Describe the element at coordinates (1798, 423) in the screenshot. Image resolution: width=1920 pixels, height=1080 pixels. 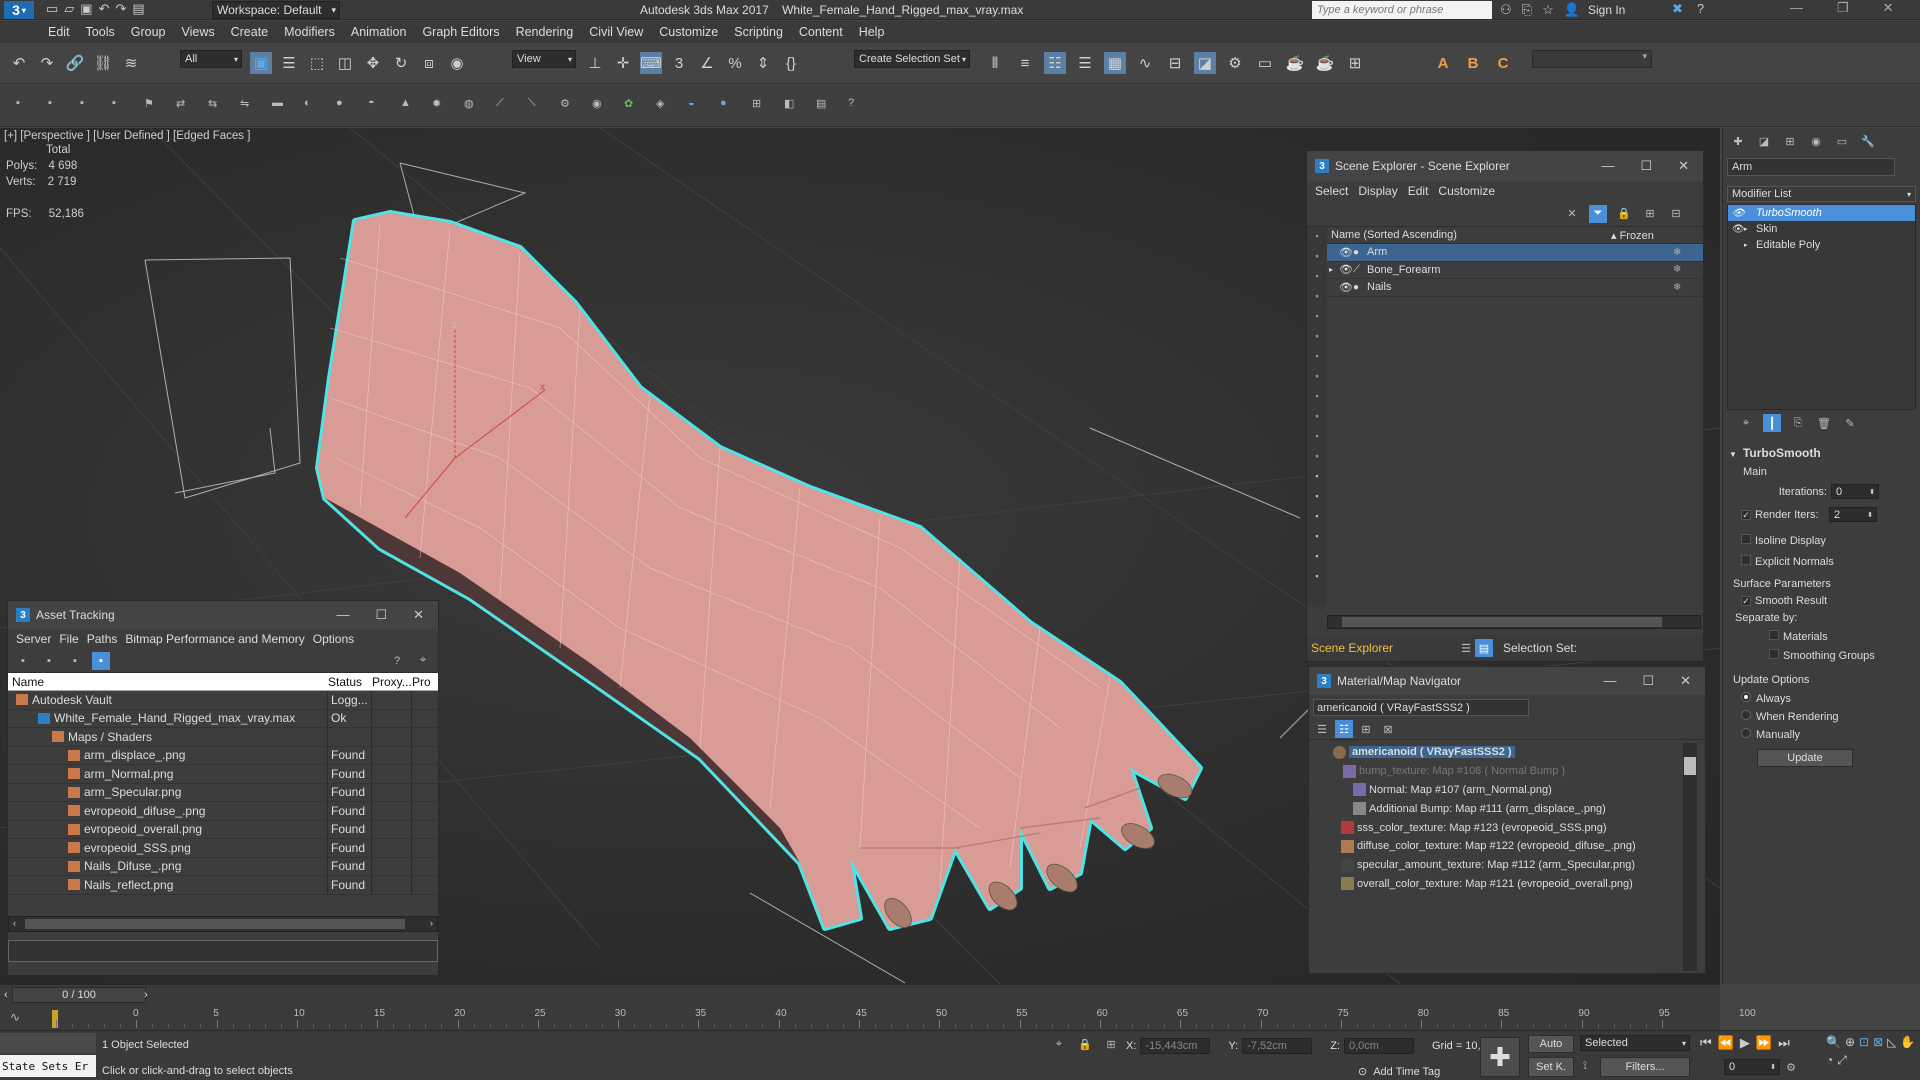
I see `make-unique-icon: ⎘` at that location.